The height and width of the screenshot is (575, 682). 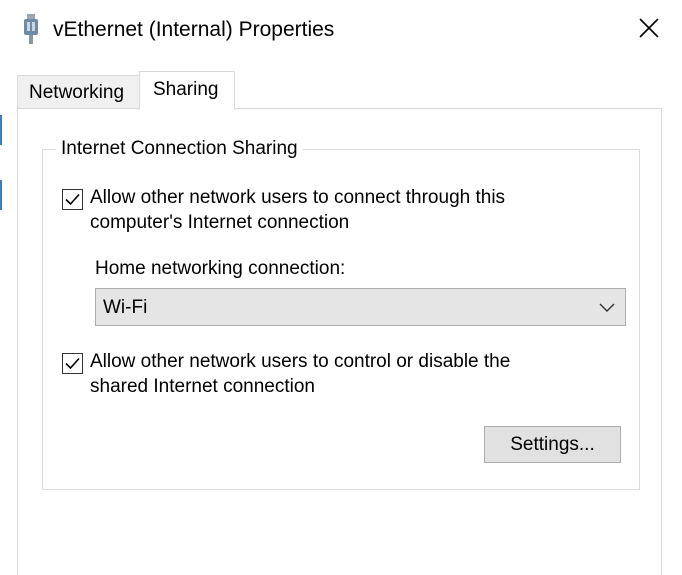 What do you see at coordinates (360, 307) in the screenshot?
I see `home-networking-dropdown: Wi-Fi` at bounding box center [360, 307].